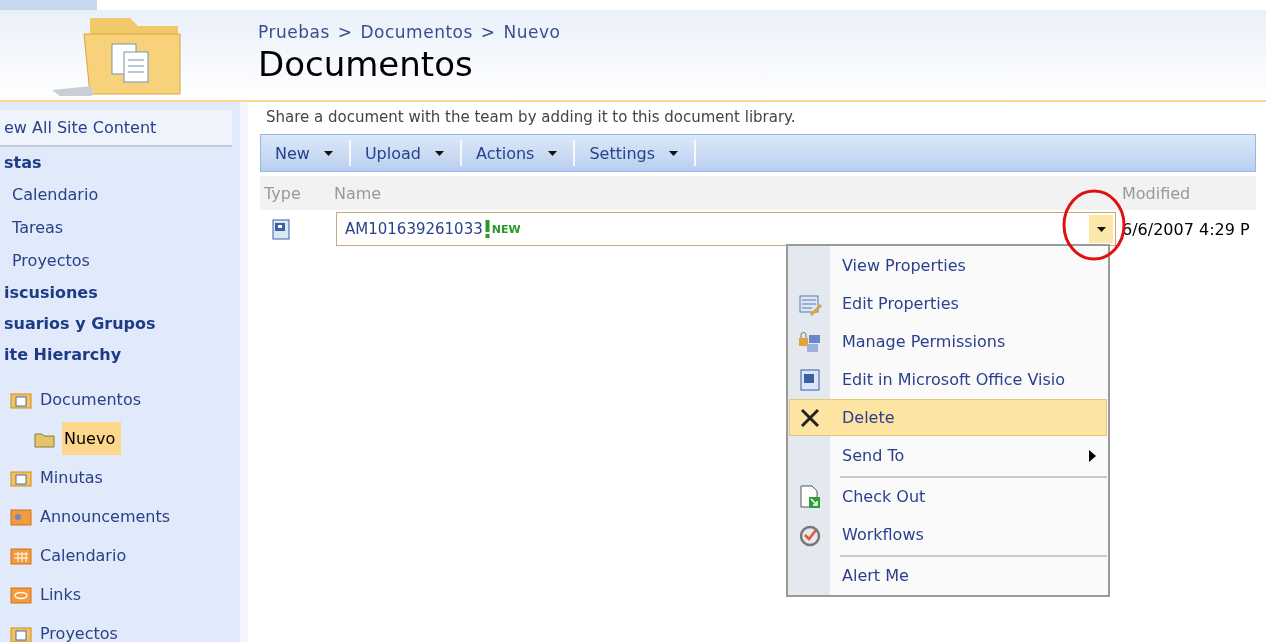 The width and height of the screenshot is (1266, 642). What do you see at coordinates (948, 303) in the screenshot?
I see `menu-item: Edit Properties` at bounding box center [948, 303].